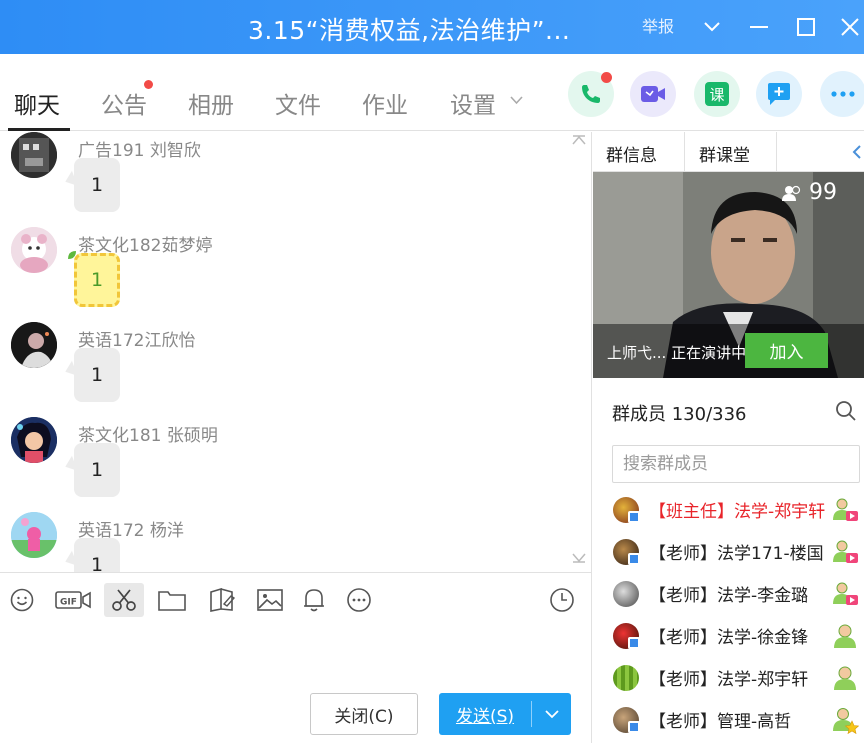  What do you see at coordinates (579, 560) in the screenshot?
I see `scroll-down-icon` at bounding box center [579, 560].